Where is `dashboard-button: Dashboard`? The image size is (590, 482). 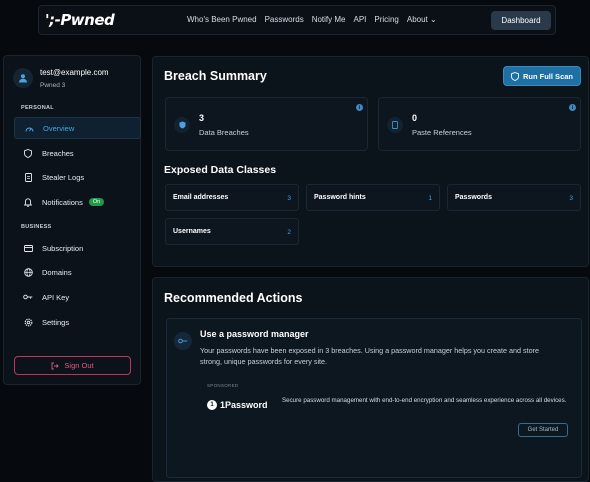 dashboard-button: Dashboard is located at coordinates (521, 20).